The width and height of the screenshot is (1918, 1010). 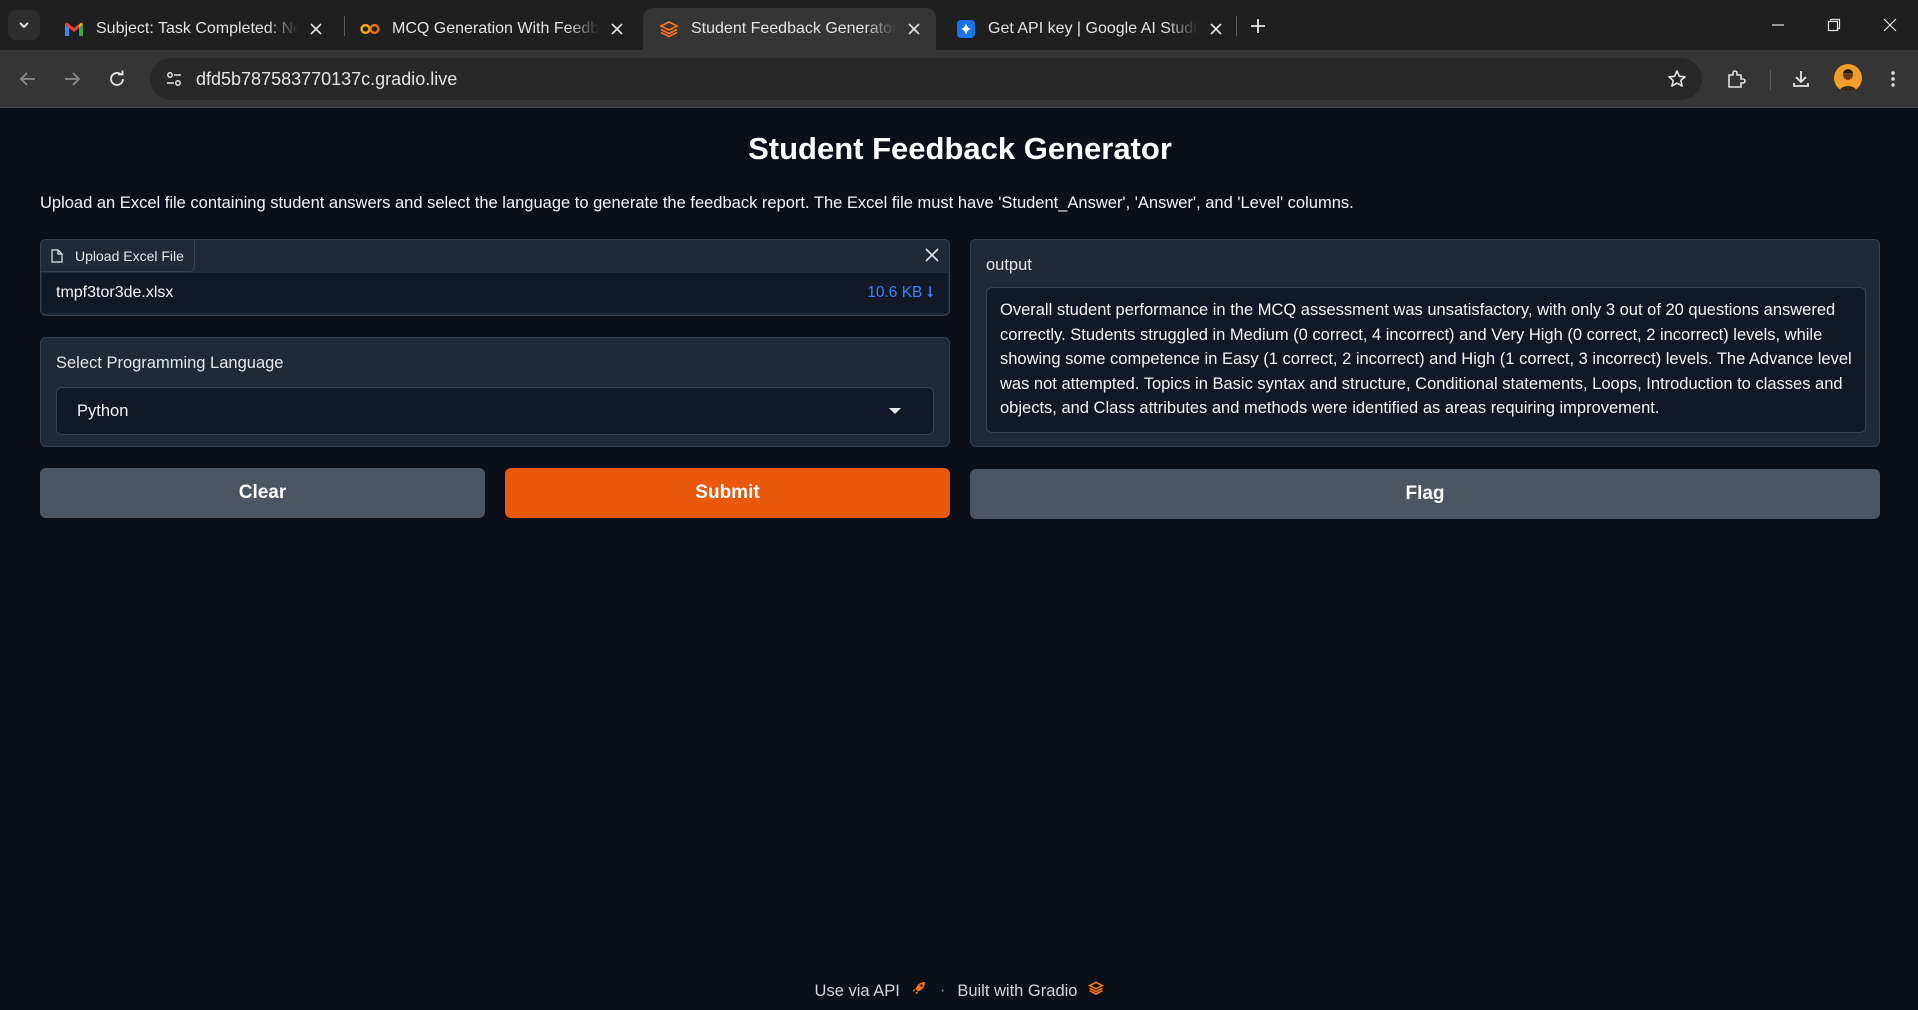 I want to click on language-dropdown: Python, so click(x=495, y=411).